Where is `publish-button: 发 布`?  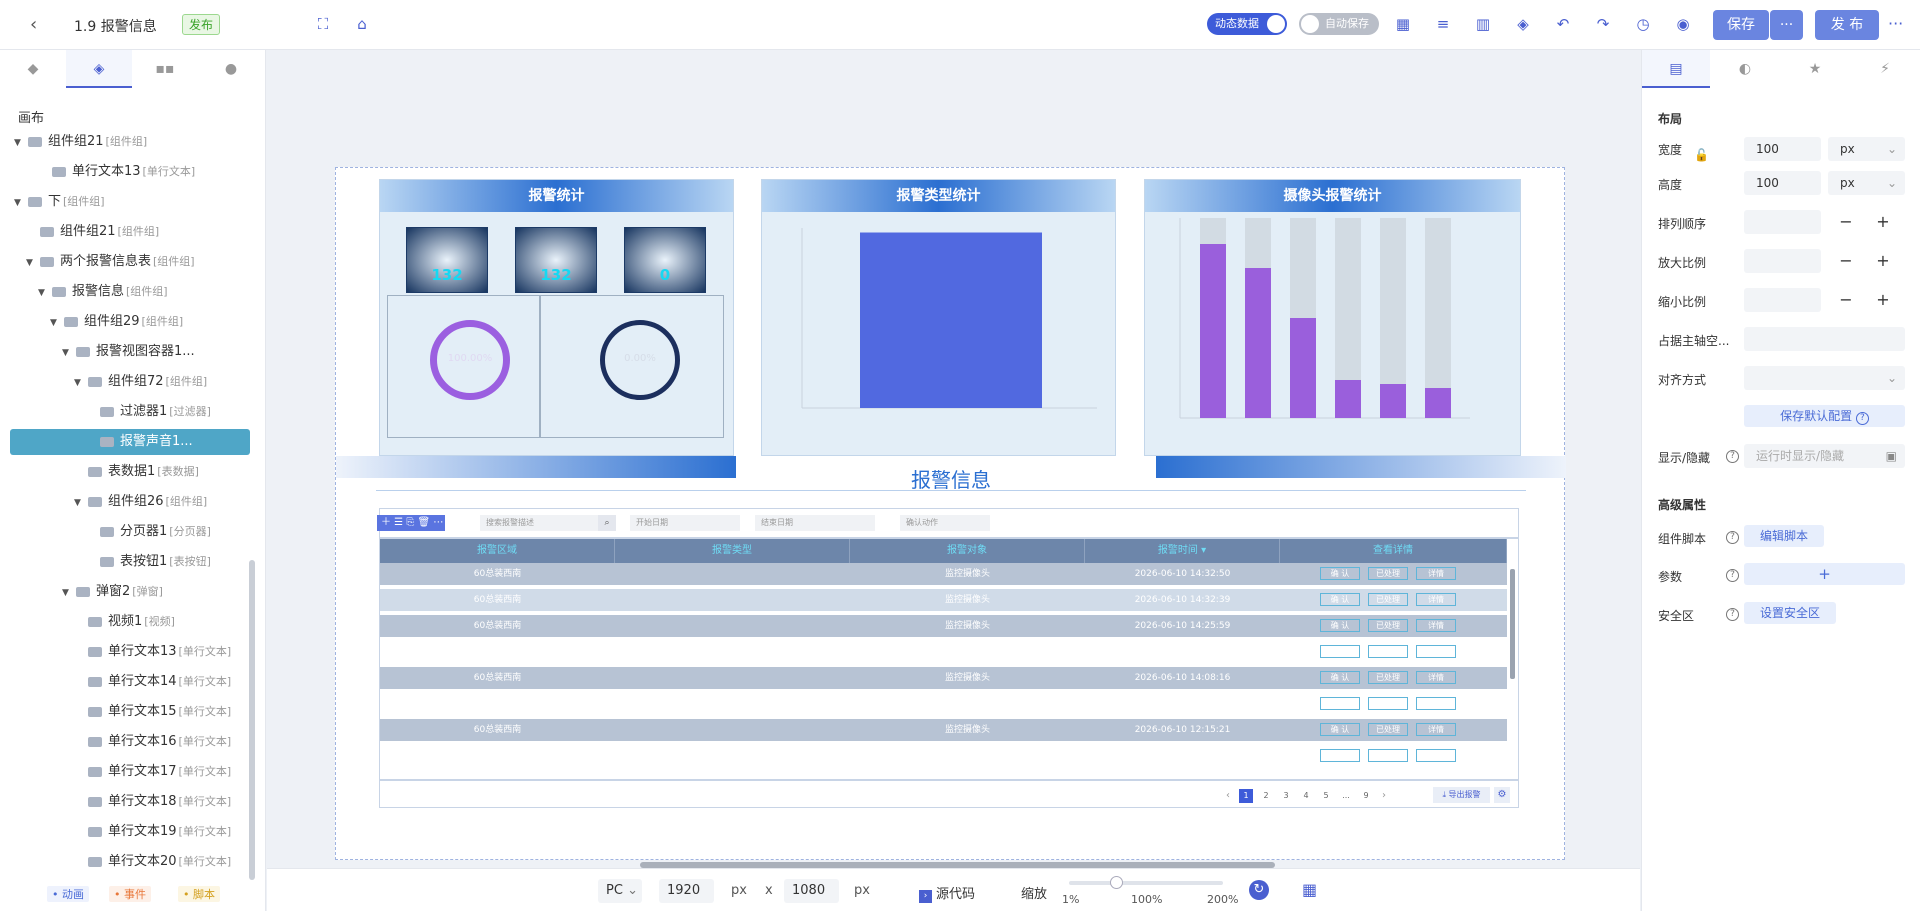 publish-button: 发 布 is located at coordinates (1847, 25).